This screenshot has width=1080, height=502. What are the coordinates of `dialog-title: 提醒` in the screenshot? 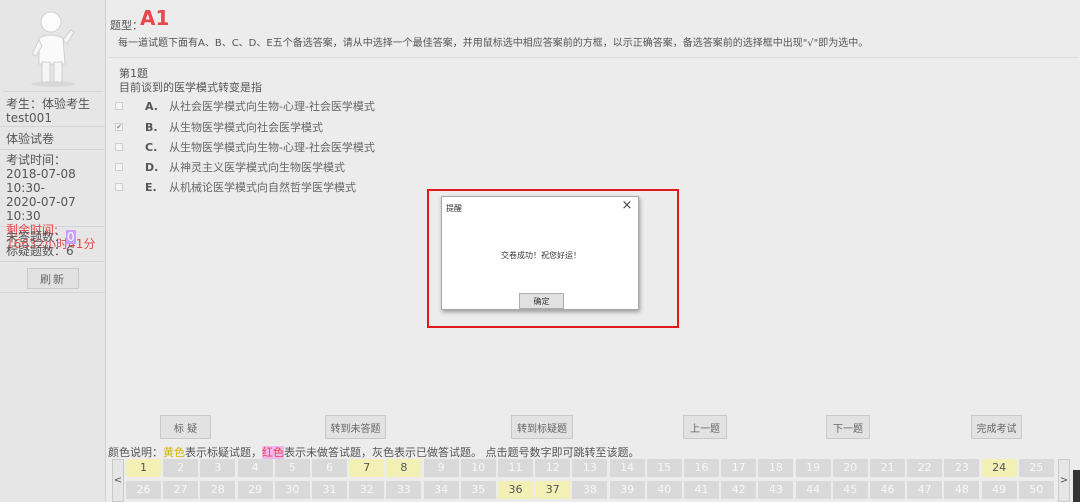 It's located at (454, 208).